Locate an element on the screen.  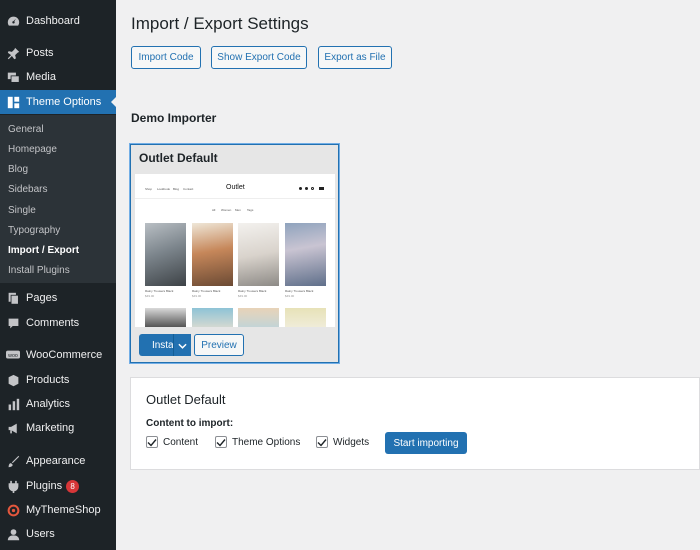
demo-importer-heading: Demo Importer is located at coordinates (174, 118).